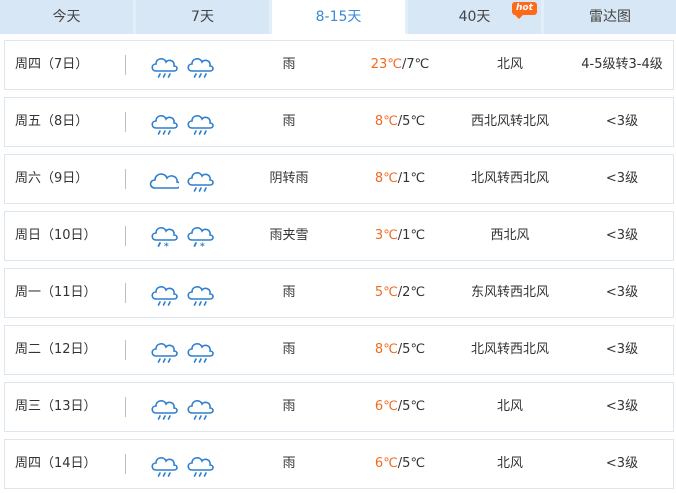  What do you see at coordinates (56, 463) in the screenshot?
I see `forecast-date: 周四（14日）` at bounding box center [56, 463].